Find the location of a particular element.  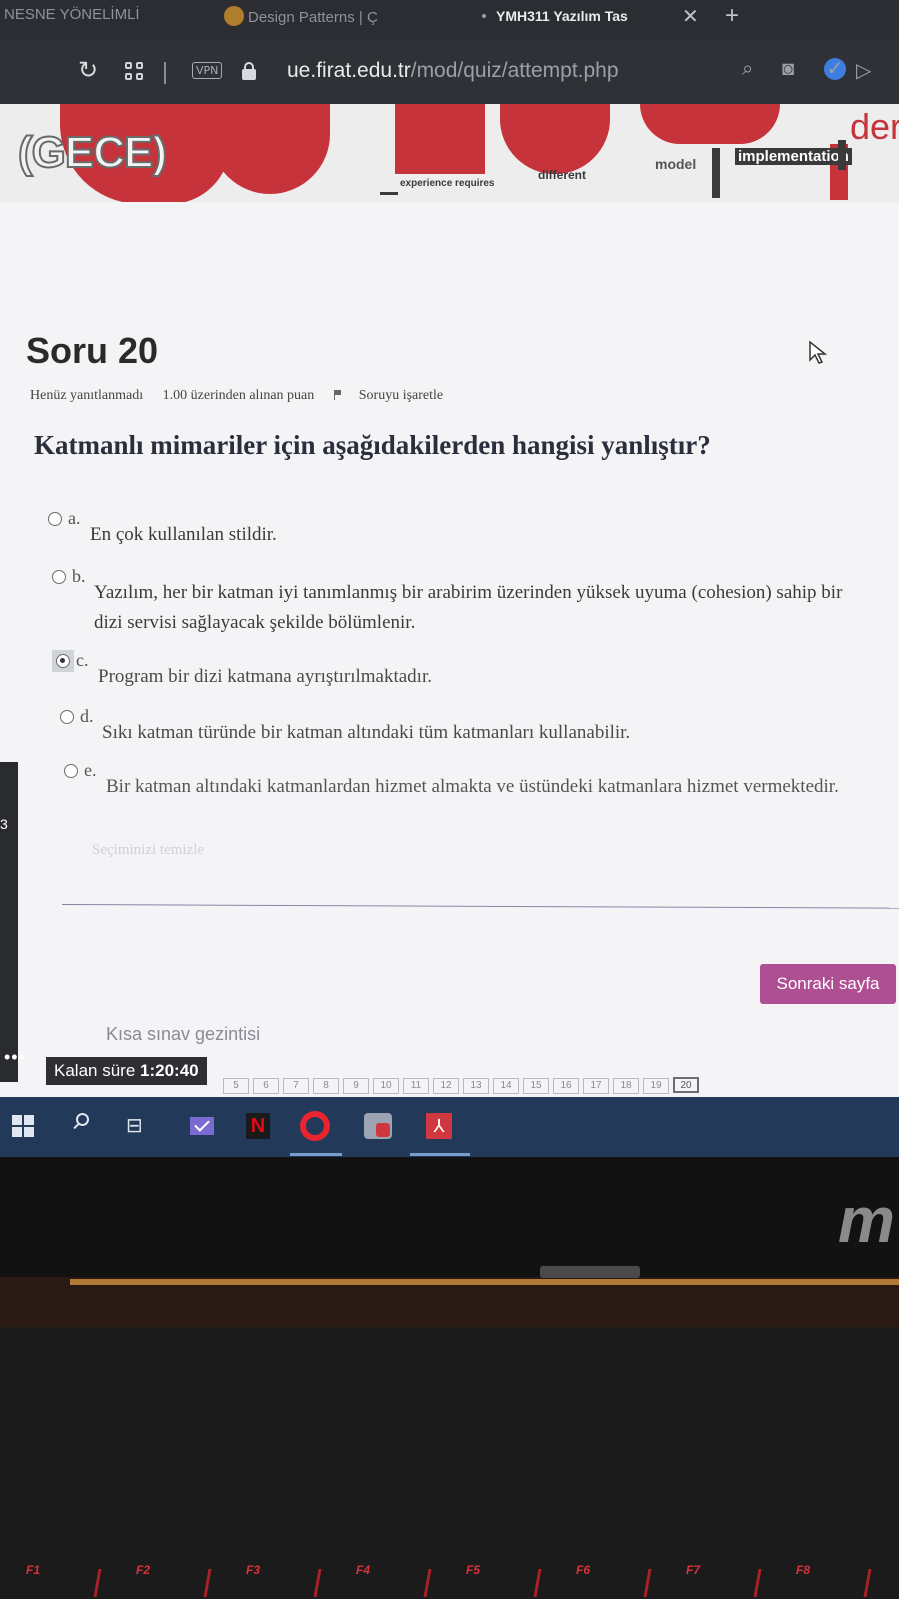

question-nav-button-17: 17 is located at coordinates (596, 1086).